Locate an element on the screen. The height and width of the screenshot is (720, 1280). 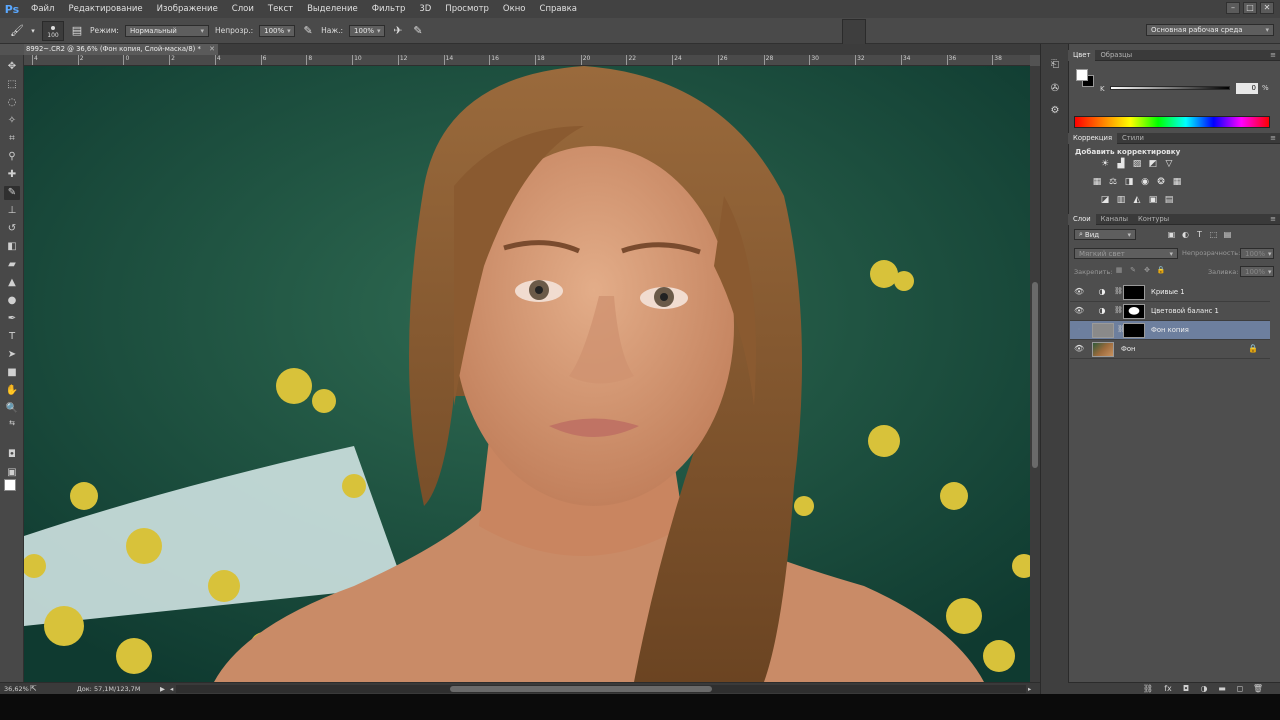
status-menu-arrow-icon: ▶ is located at coordinates (162, 689).